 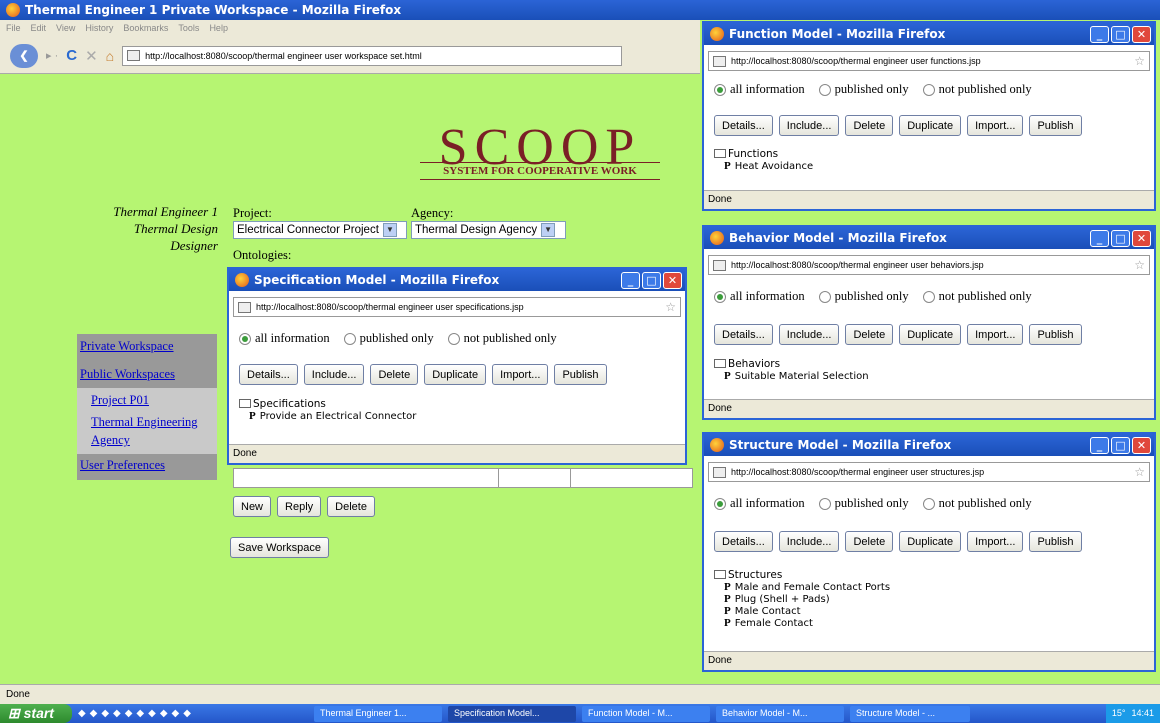 I want to click on nav-project: Project P01, so click(x=147, y=400).